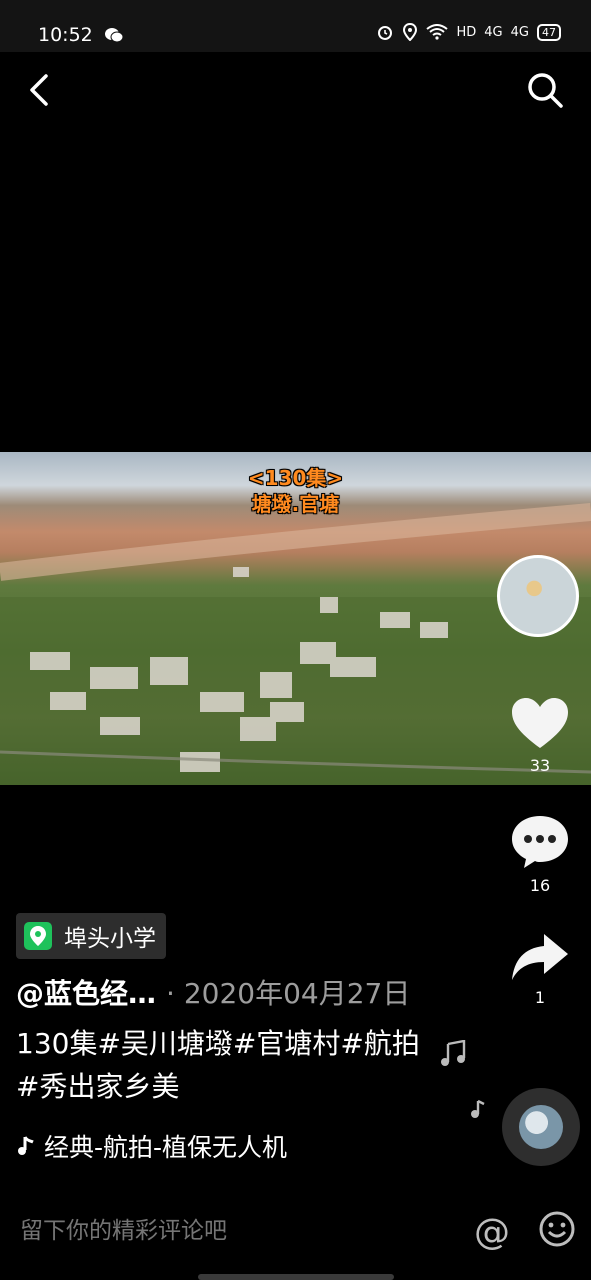 Image resolution: width=591 pixels, height=1280 pixels. What do you see at coordinates (295, 478) in the screenshot?
I see `video-overlay-episode: <130集>` at bounding box center [295, 478].